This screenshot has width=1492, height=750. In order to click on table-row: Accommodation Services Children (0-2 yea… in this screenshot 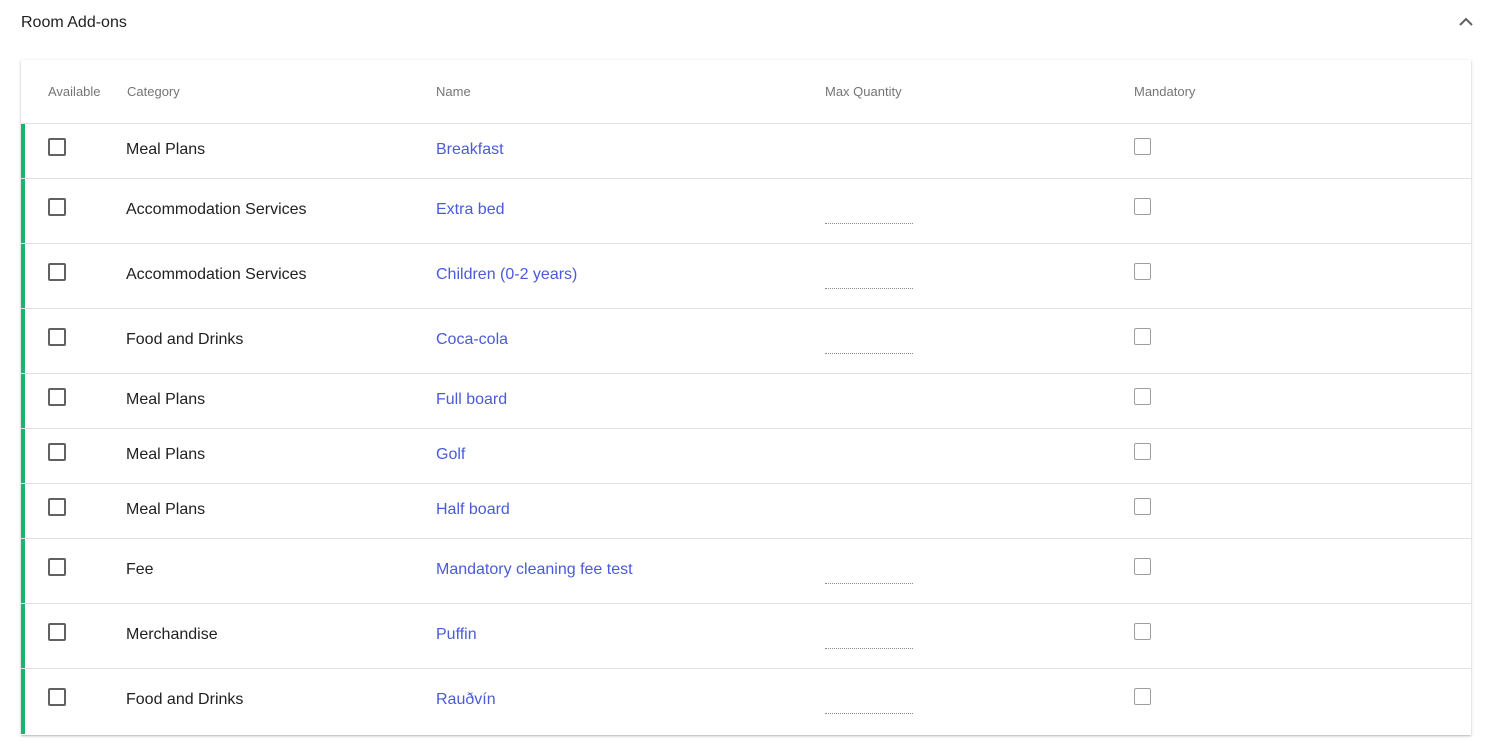, I will do `click(746, 276)`.